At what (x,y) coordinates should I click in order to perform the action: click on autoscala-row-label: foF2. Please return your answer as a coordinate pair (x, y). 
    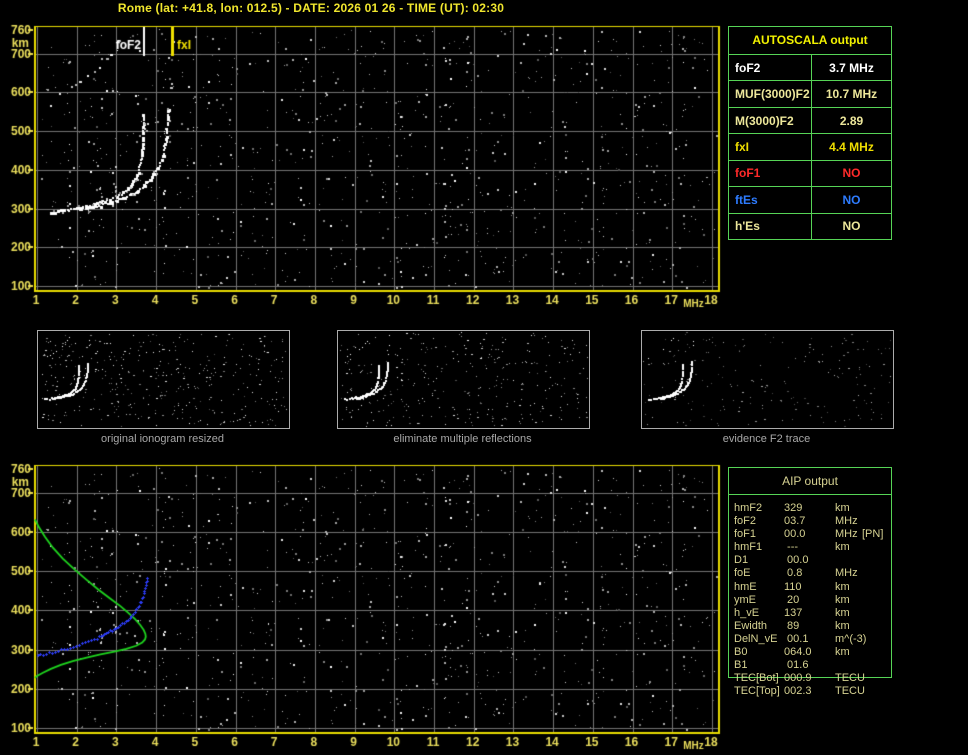
    Looking at the image, I should click on (770, 68).